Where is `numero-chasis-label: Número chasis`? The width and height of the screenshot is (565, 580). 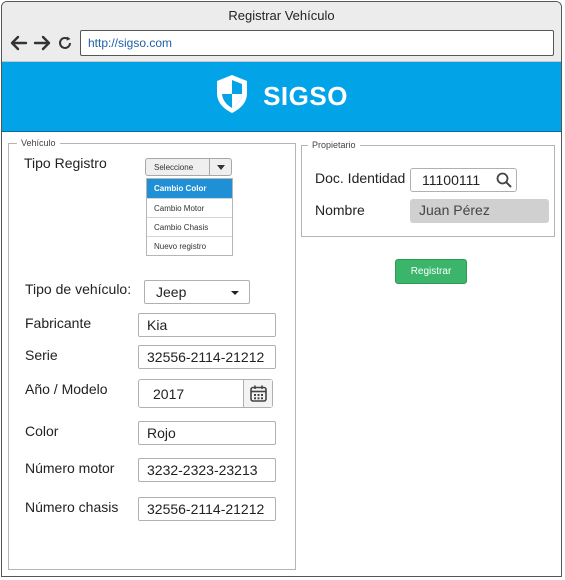 numero-chasis-label: Número chasis is located at coordinates (72, 507).